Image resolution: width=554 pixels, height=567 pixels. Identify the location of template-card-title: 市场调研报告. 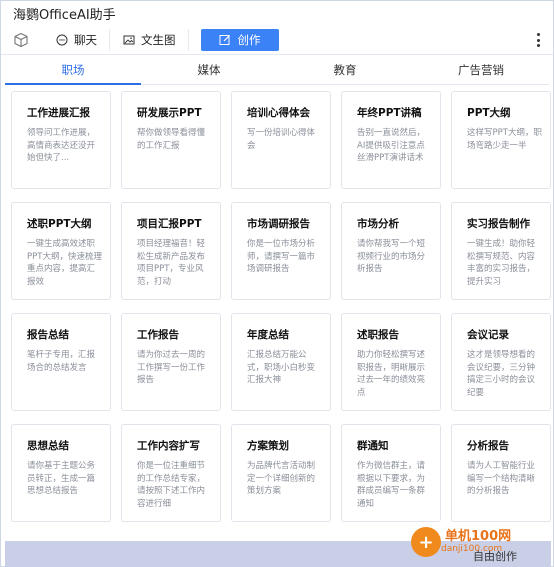
(278, 224).